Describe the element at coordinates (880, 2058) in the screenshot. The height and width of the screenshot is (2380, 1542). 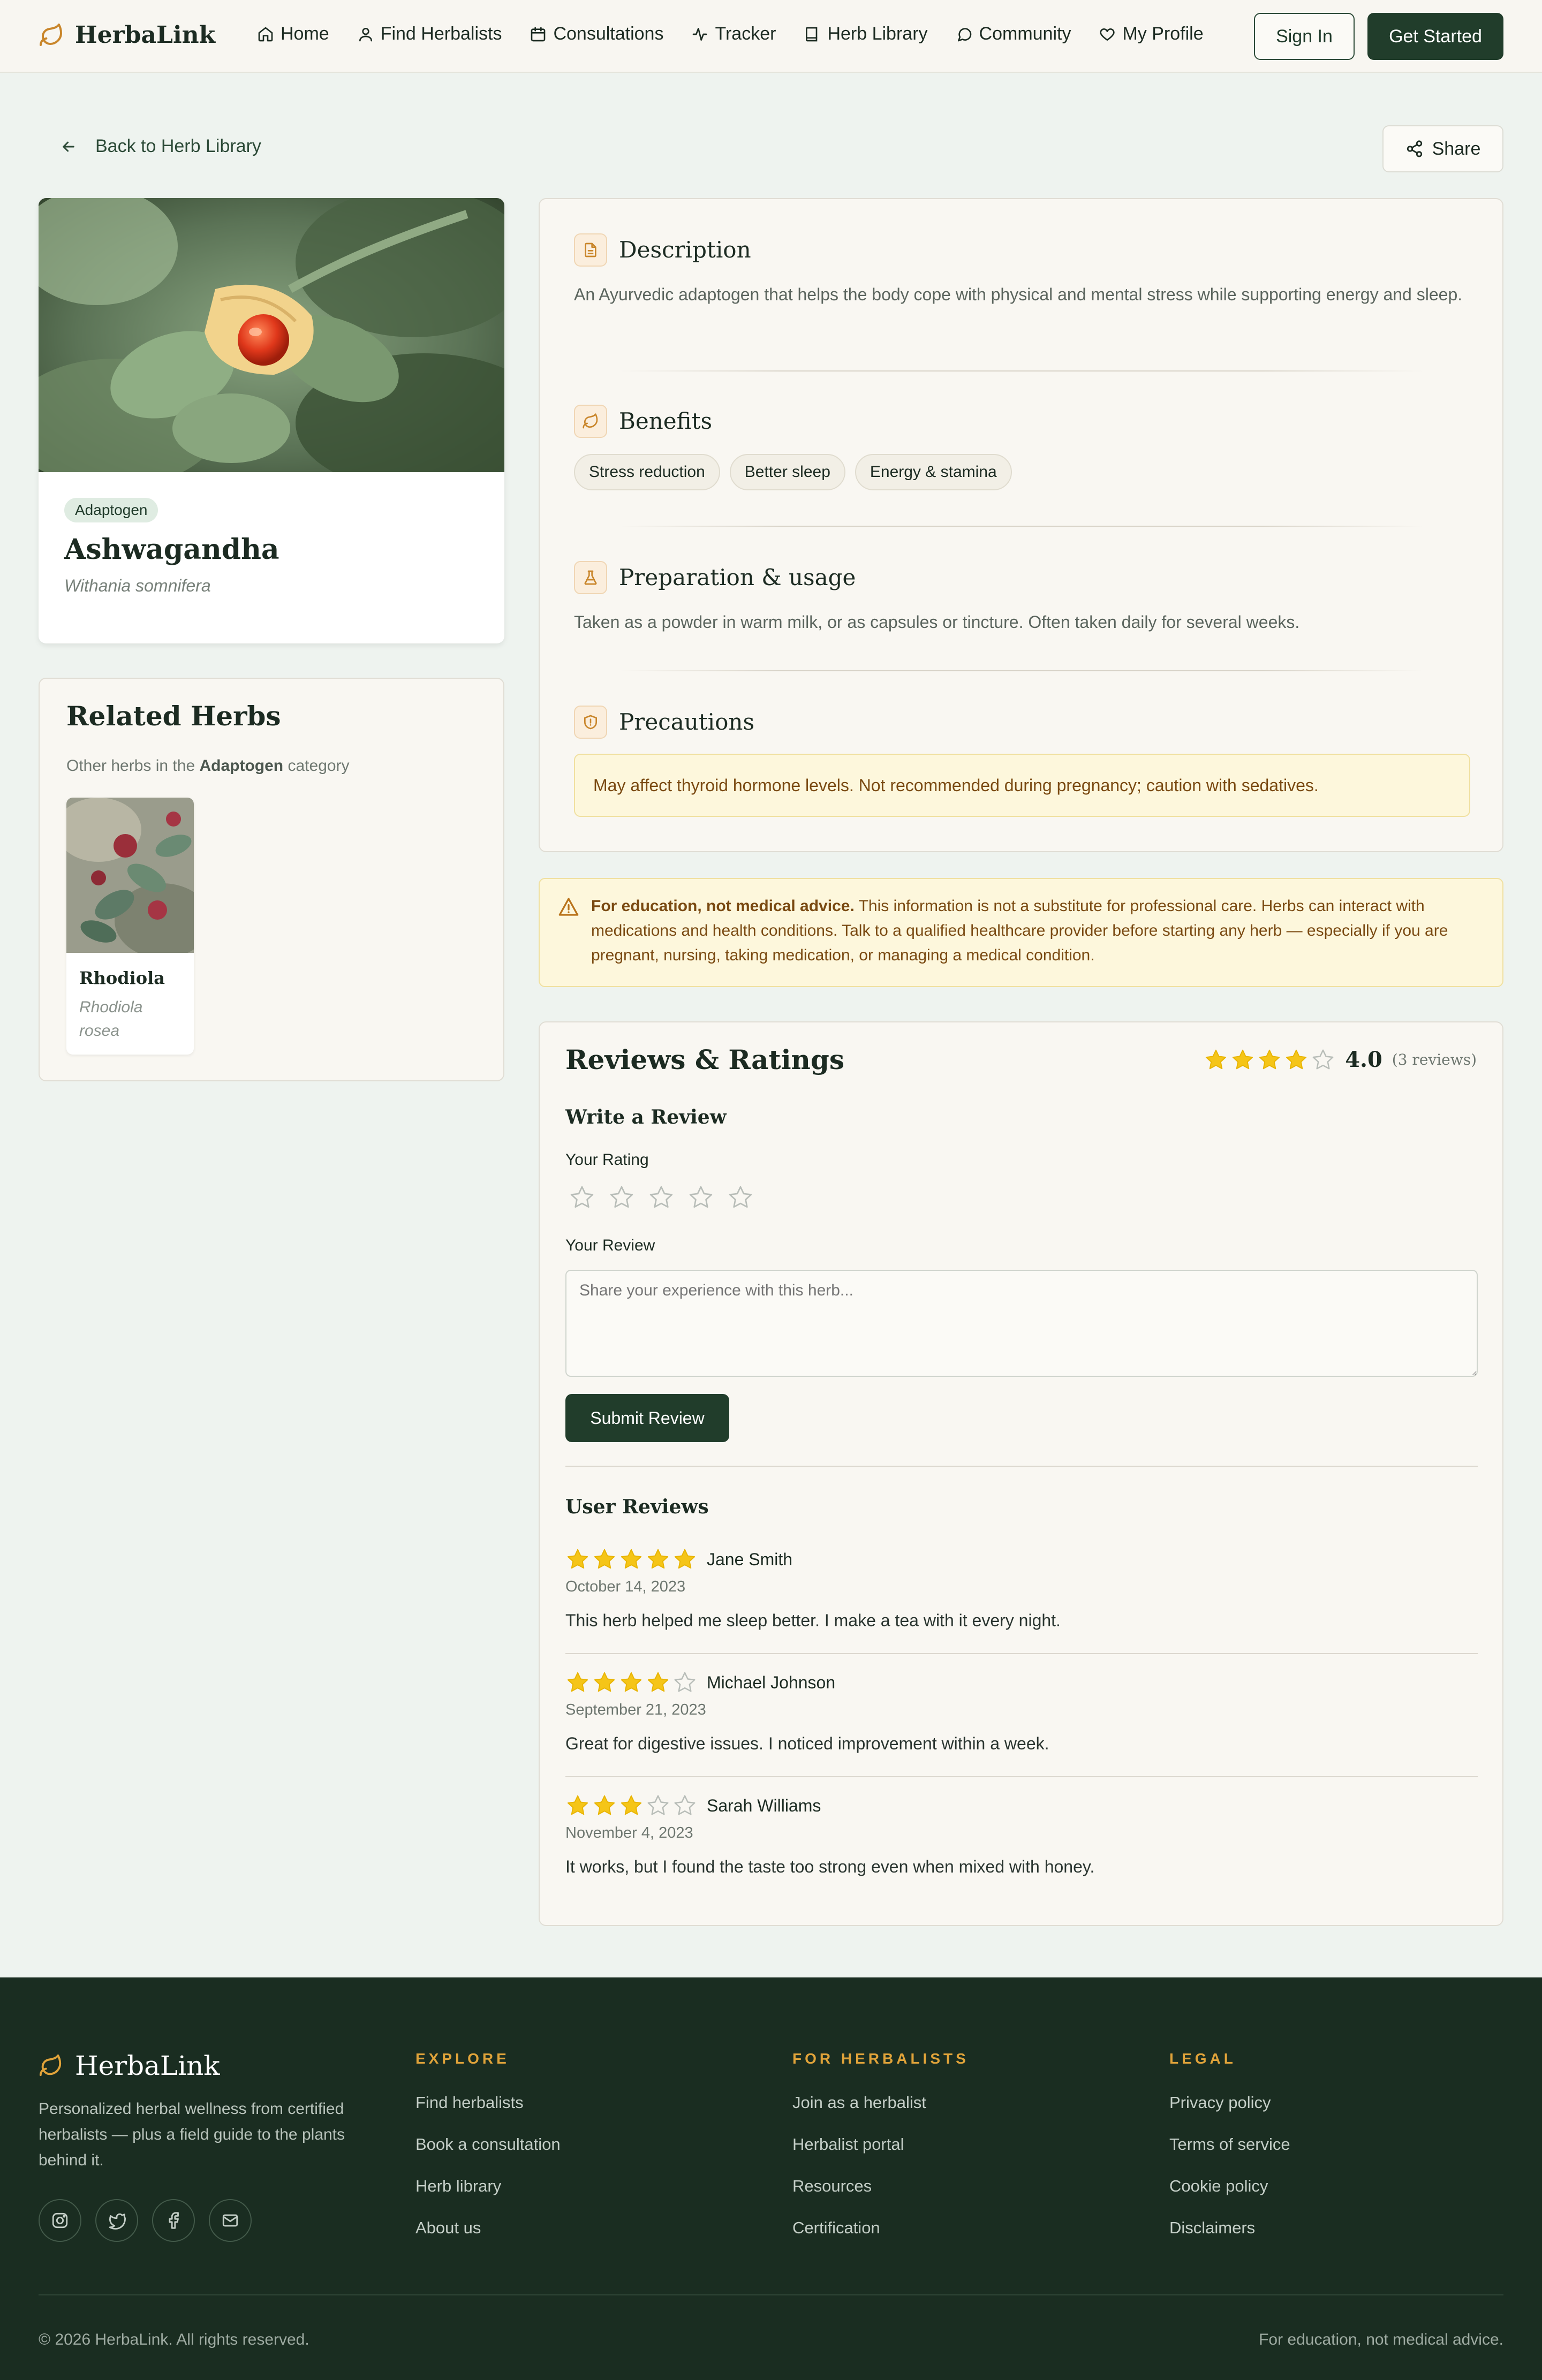
I see `footer-column-title: FOR HERBALISTS` at that location.